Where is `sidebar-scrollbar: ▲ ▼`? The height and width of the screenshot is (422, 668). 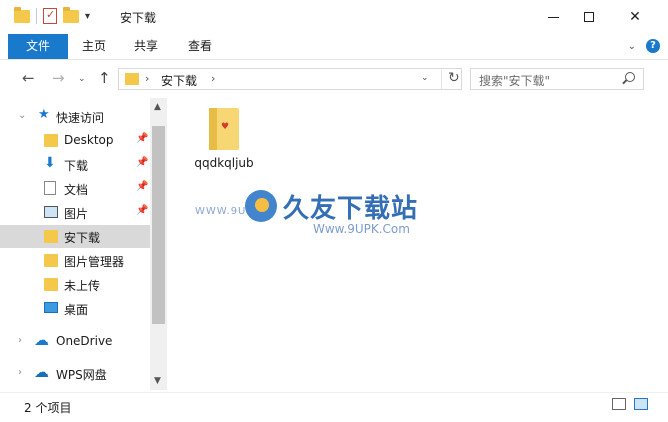 sidebar-scrollbar: ▲ ▼ is located at coordinates (158, 244).